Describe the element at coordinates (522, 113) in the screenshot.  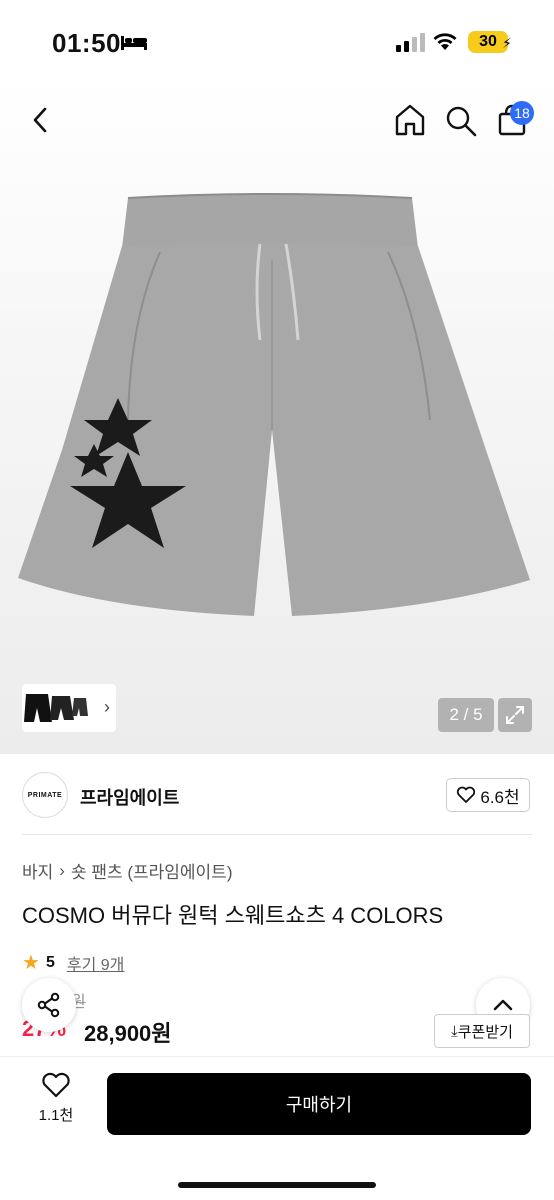
I see `cart-count-badge: 18` at that location.